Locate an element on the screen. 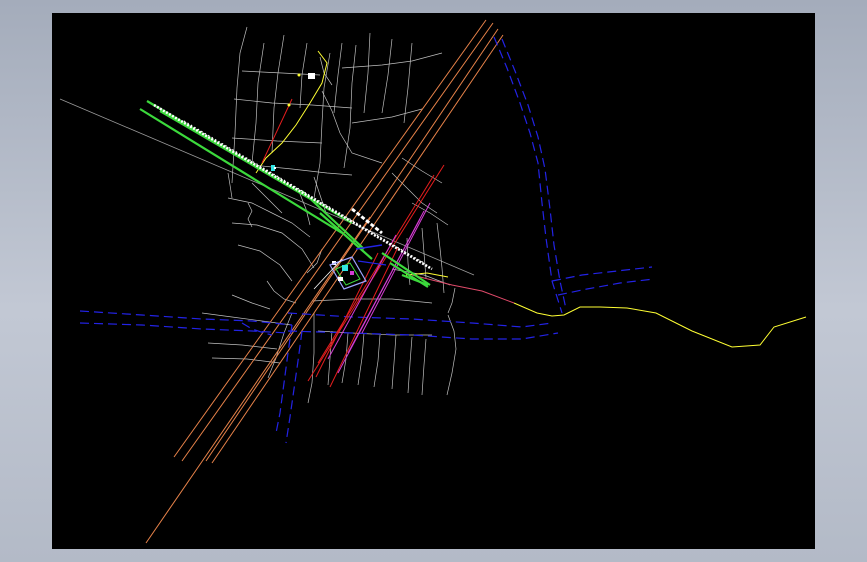  station-track is located at coordinates (328, 274).